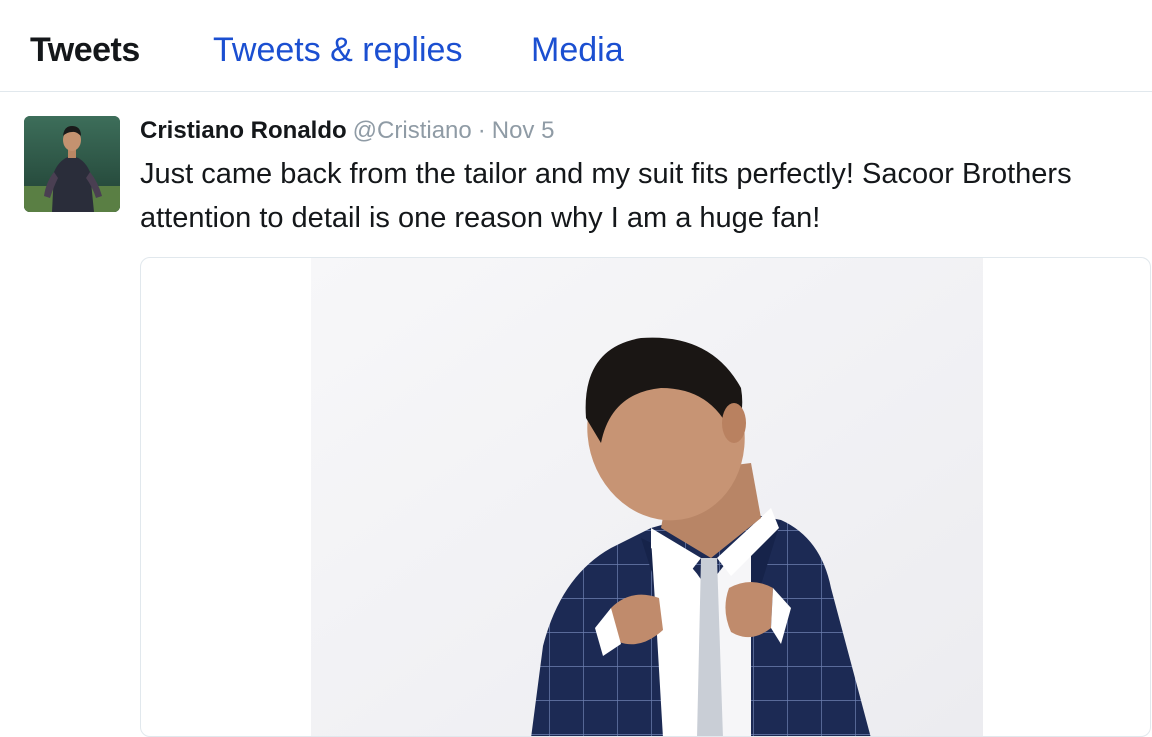  I want to click on profile-tabs: Tweets Tweets & replies Media, so click(576, 46).